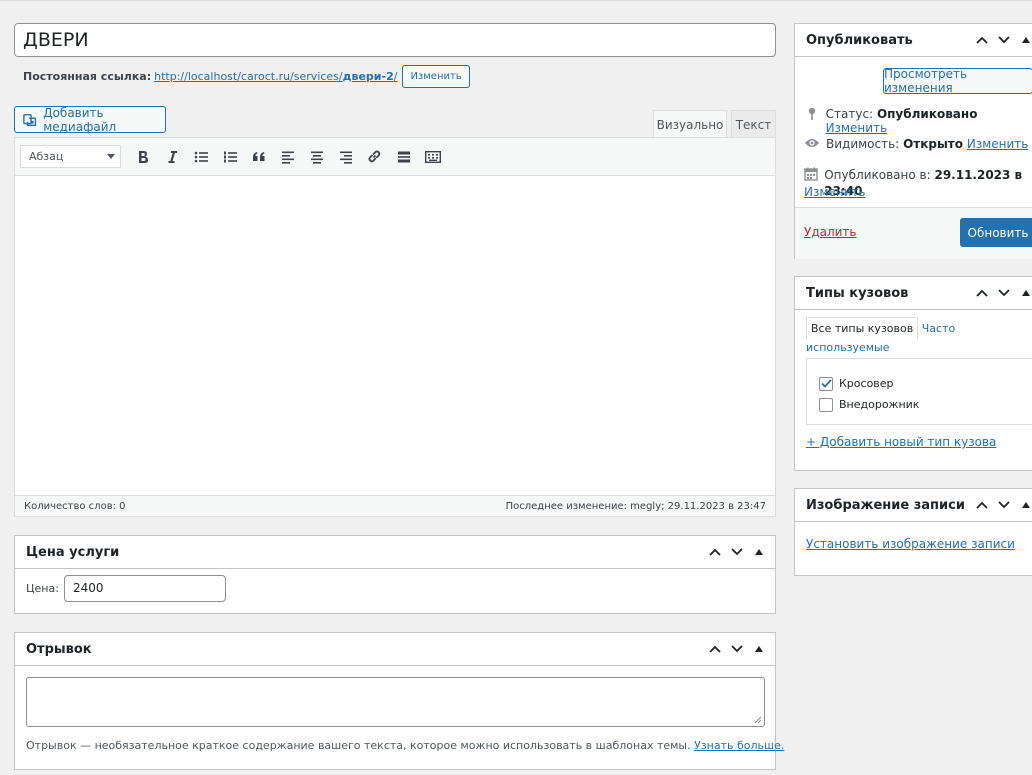 Image resolution: width=1032 pixels, height=775 pixels. I want to click on taxonomy-tabs: Все типы кузовов Часто используемые, so click(919, 336).